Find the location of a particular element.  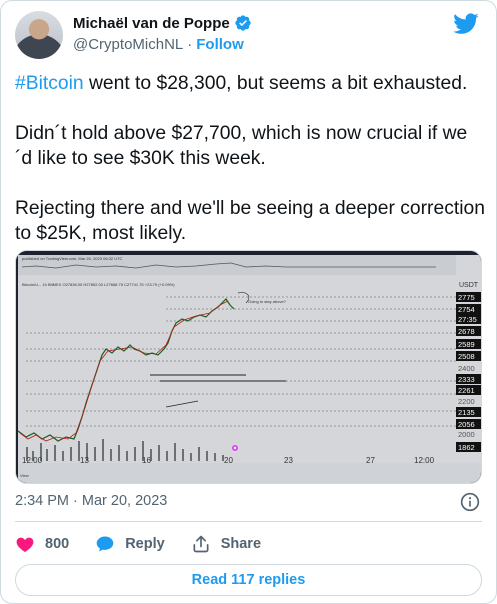

price-label: 2400 is located at coordinates (466, 368).